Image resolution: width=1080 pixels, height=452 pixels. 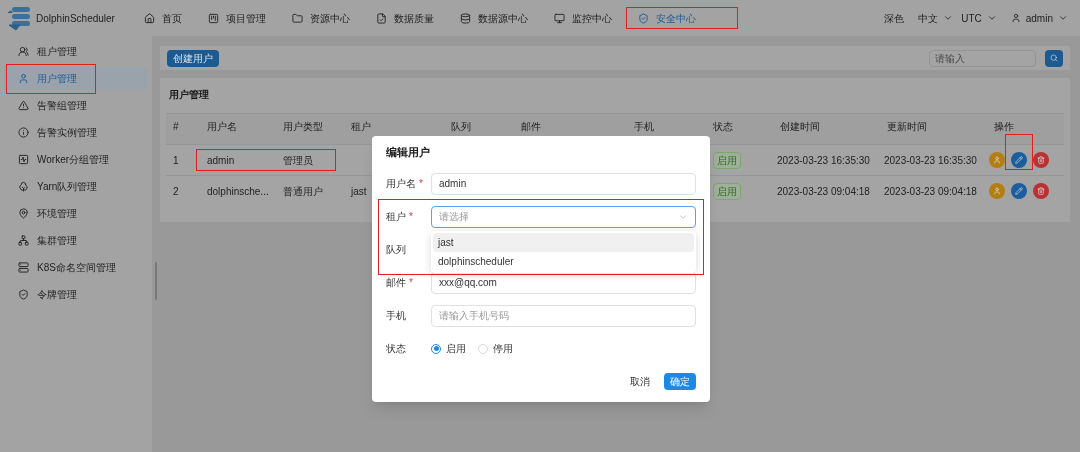 What do you see at coordinates (193, 58) in the screenshot?
I see `create-user-button: 创建用户` at bounding box center [193, 58].